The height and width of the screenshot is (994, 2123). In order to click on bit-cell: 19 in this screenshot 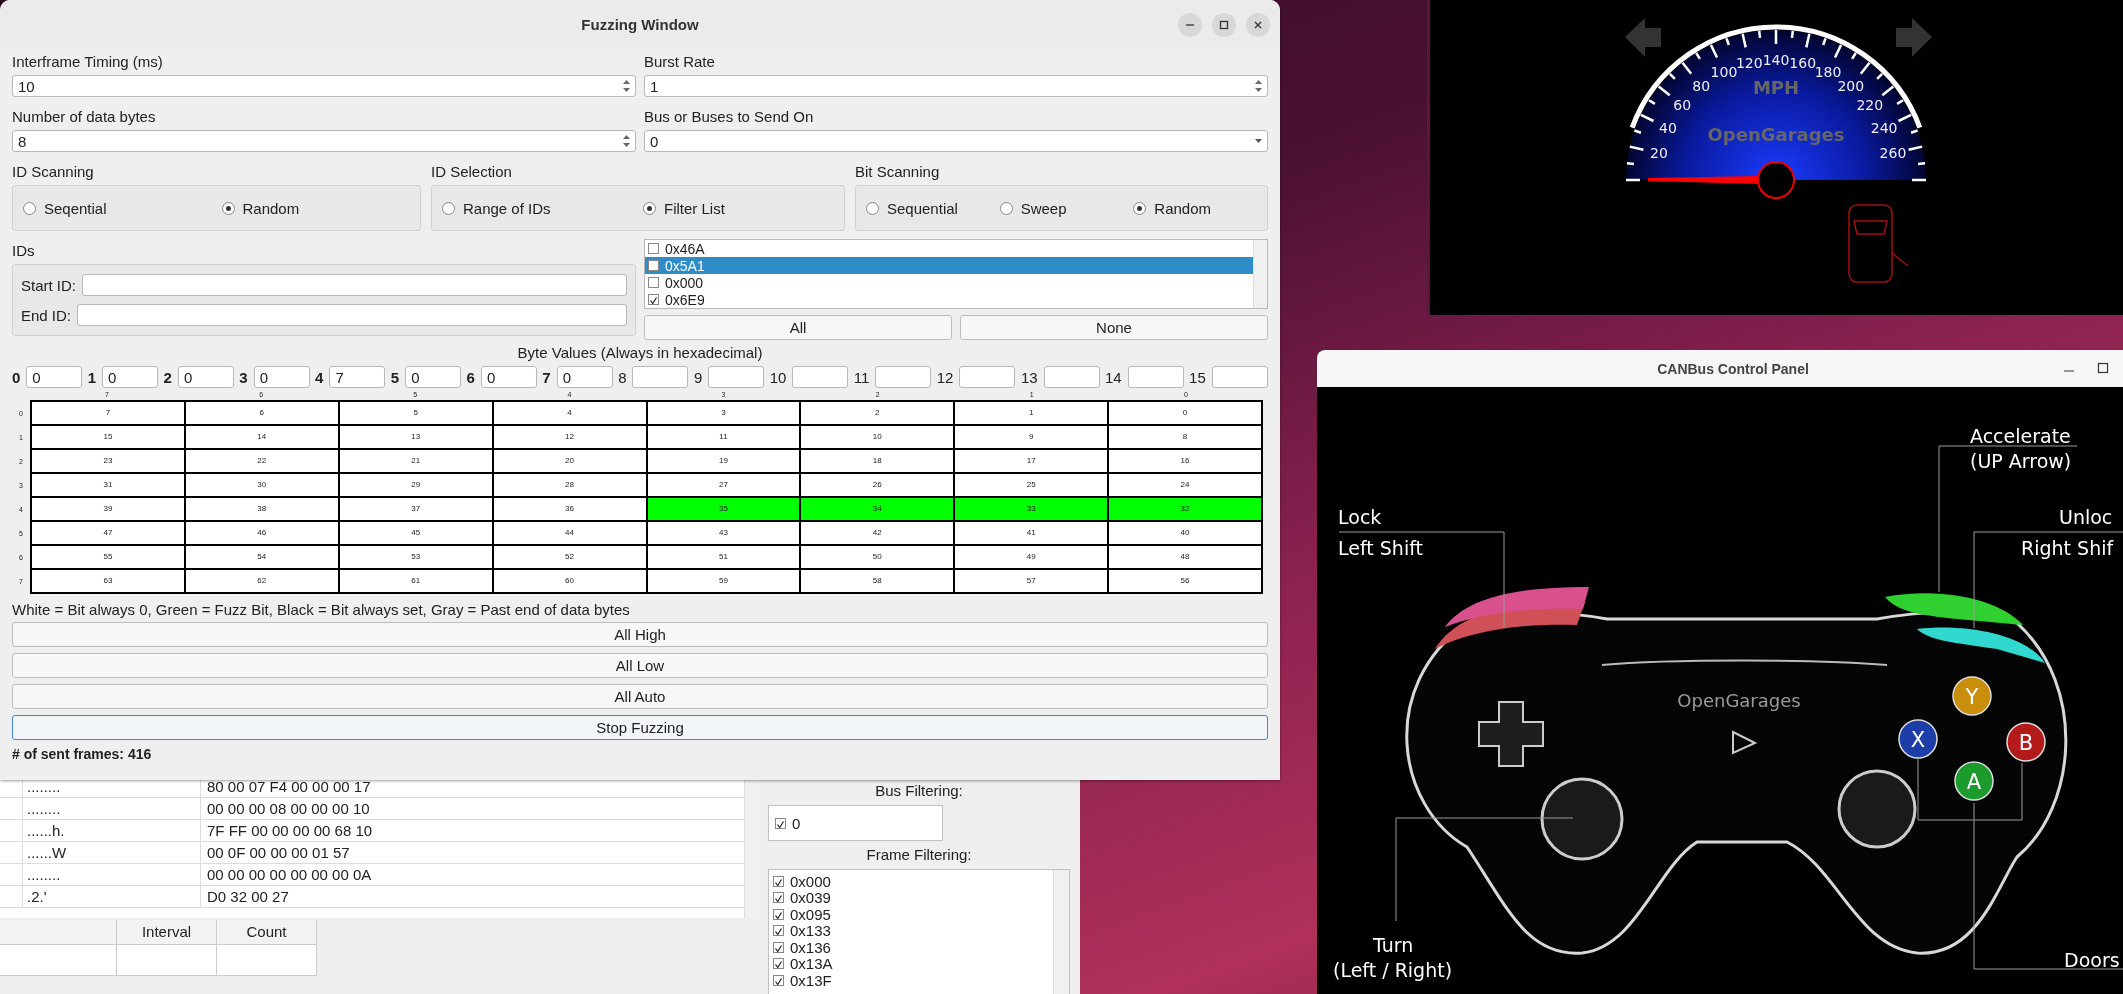, I will do `click(723, 461)`.